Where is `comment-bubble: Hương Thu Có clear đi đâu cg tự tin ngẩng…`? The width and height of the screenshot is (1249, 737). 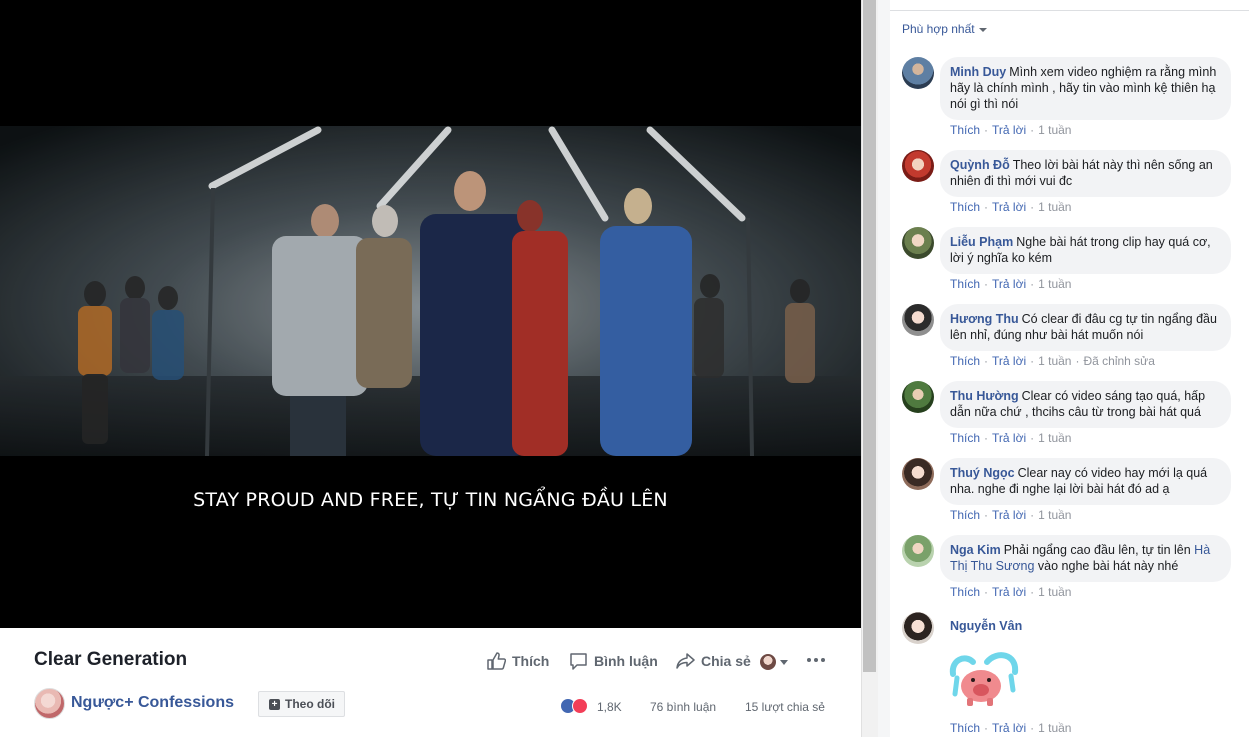
comment-bubble: Hương Thu Có clear đi đâu cg tự tin ngẩng… is located at coordinates (1085, 327).